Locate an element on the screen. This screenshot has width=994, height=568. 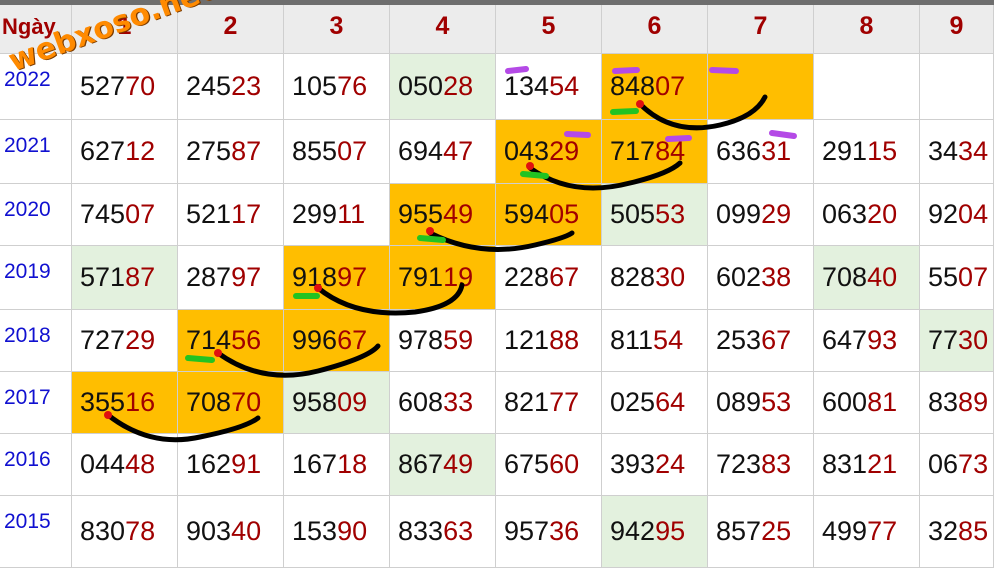
year-cell: 2018 is located at coordinates (36, 341).